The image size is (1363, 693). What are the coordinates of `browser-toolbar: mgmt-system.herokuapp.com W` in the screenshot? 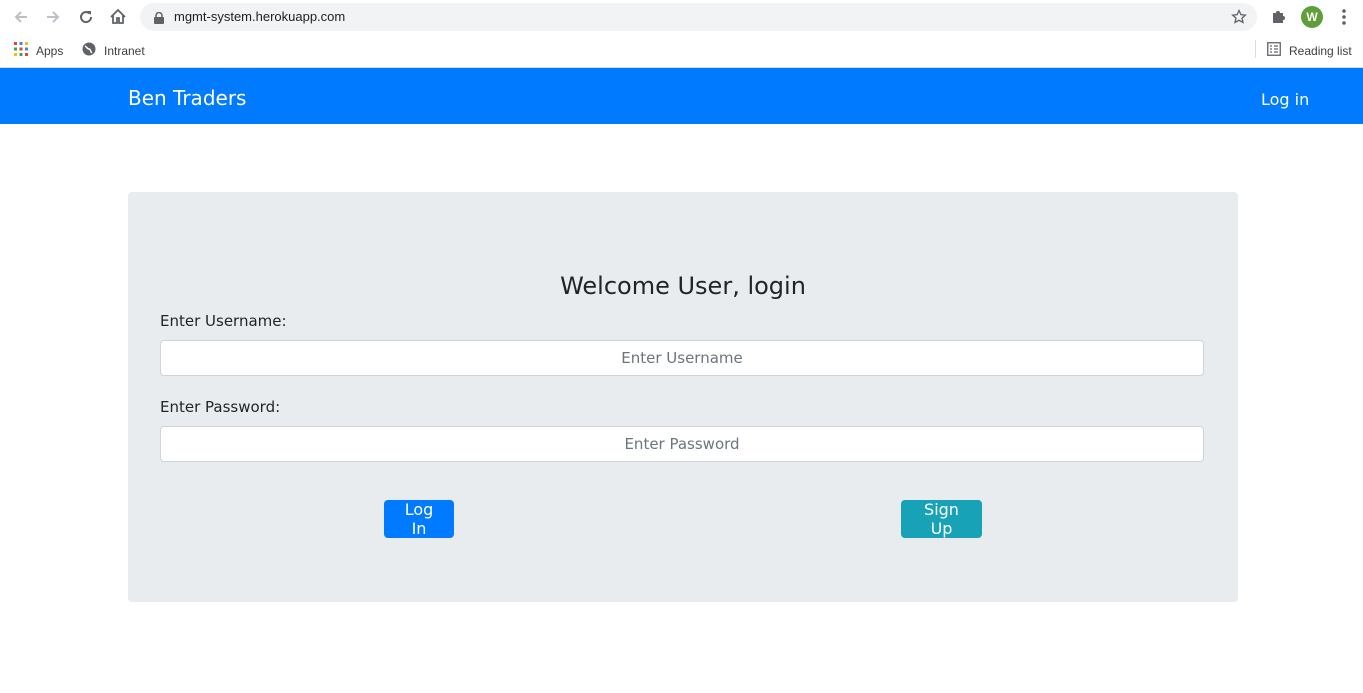 It's located at (681, 17).